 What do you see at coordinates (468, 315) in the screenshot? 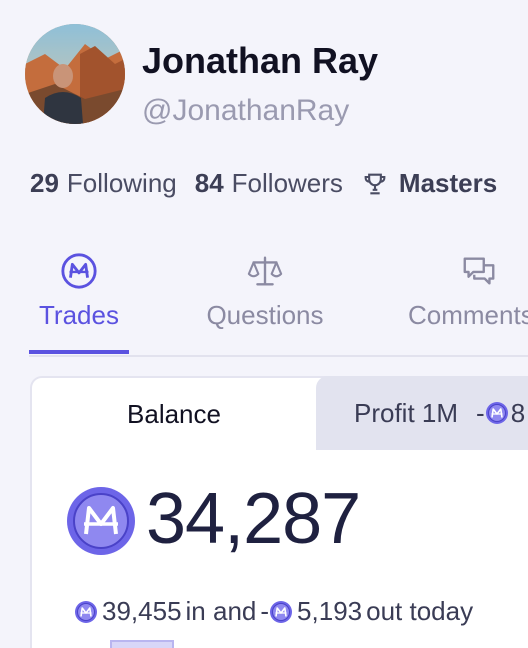
I see `tab-comments-label: Comments` at bounding box center [468, 315].